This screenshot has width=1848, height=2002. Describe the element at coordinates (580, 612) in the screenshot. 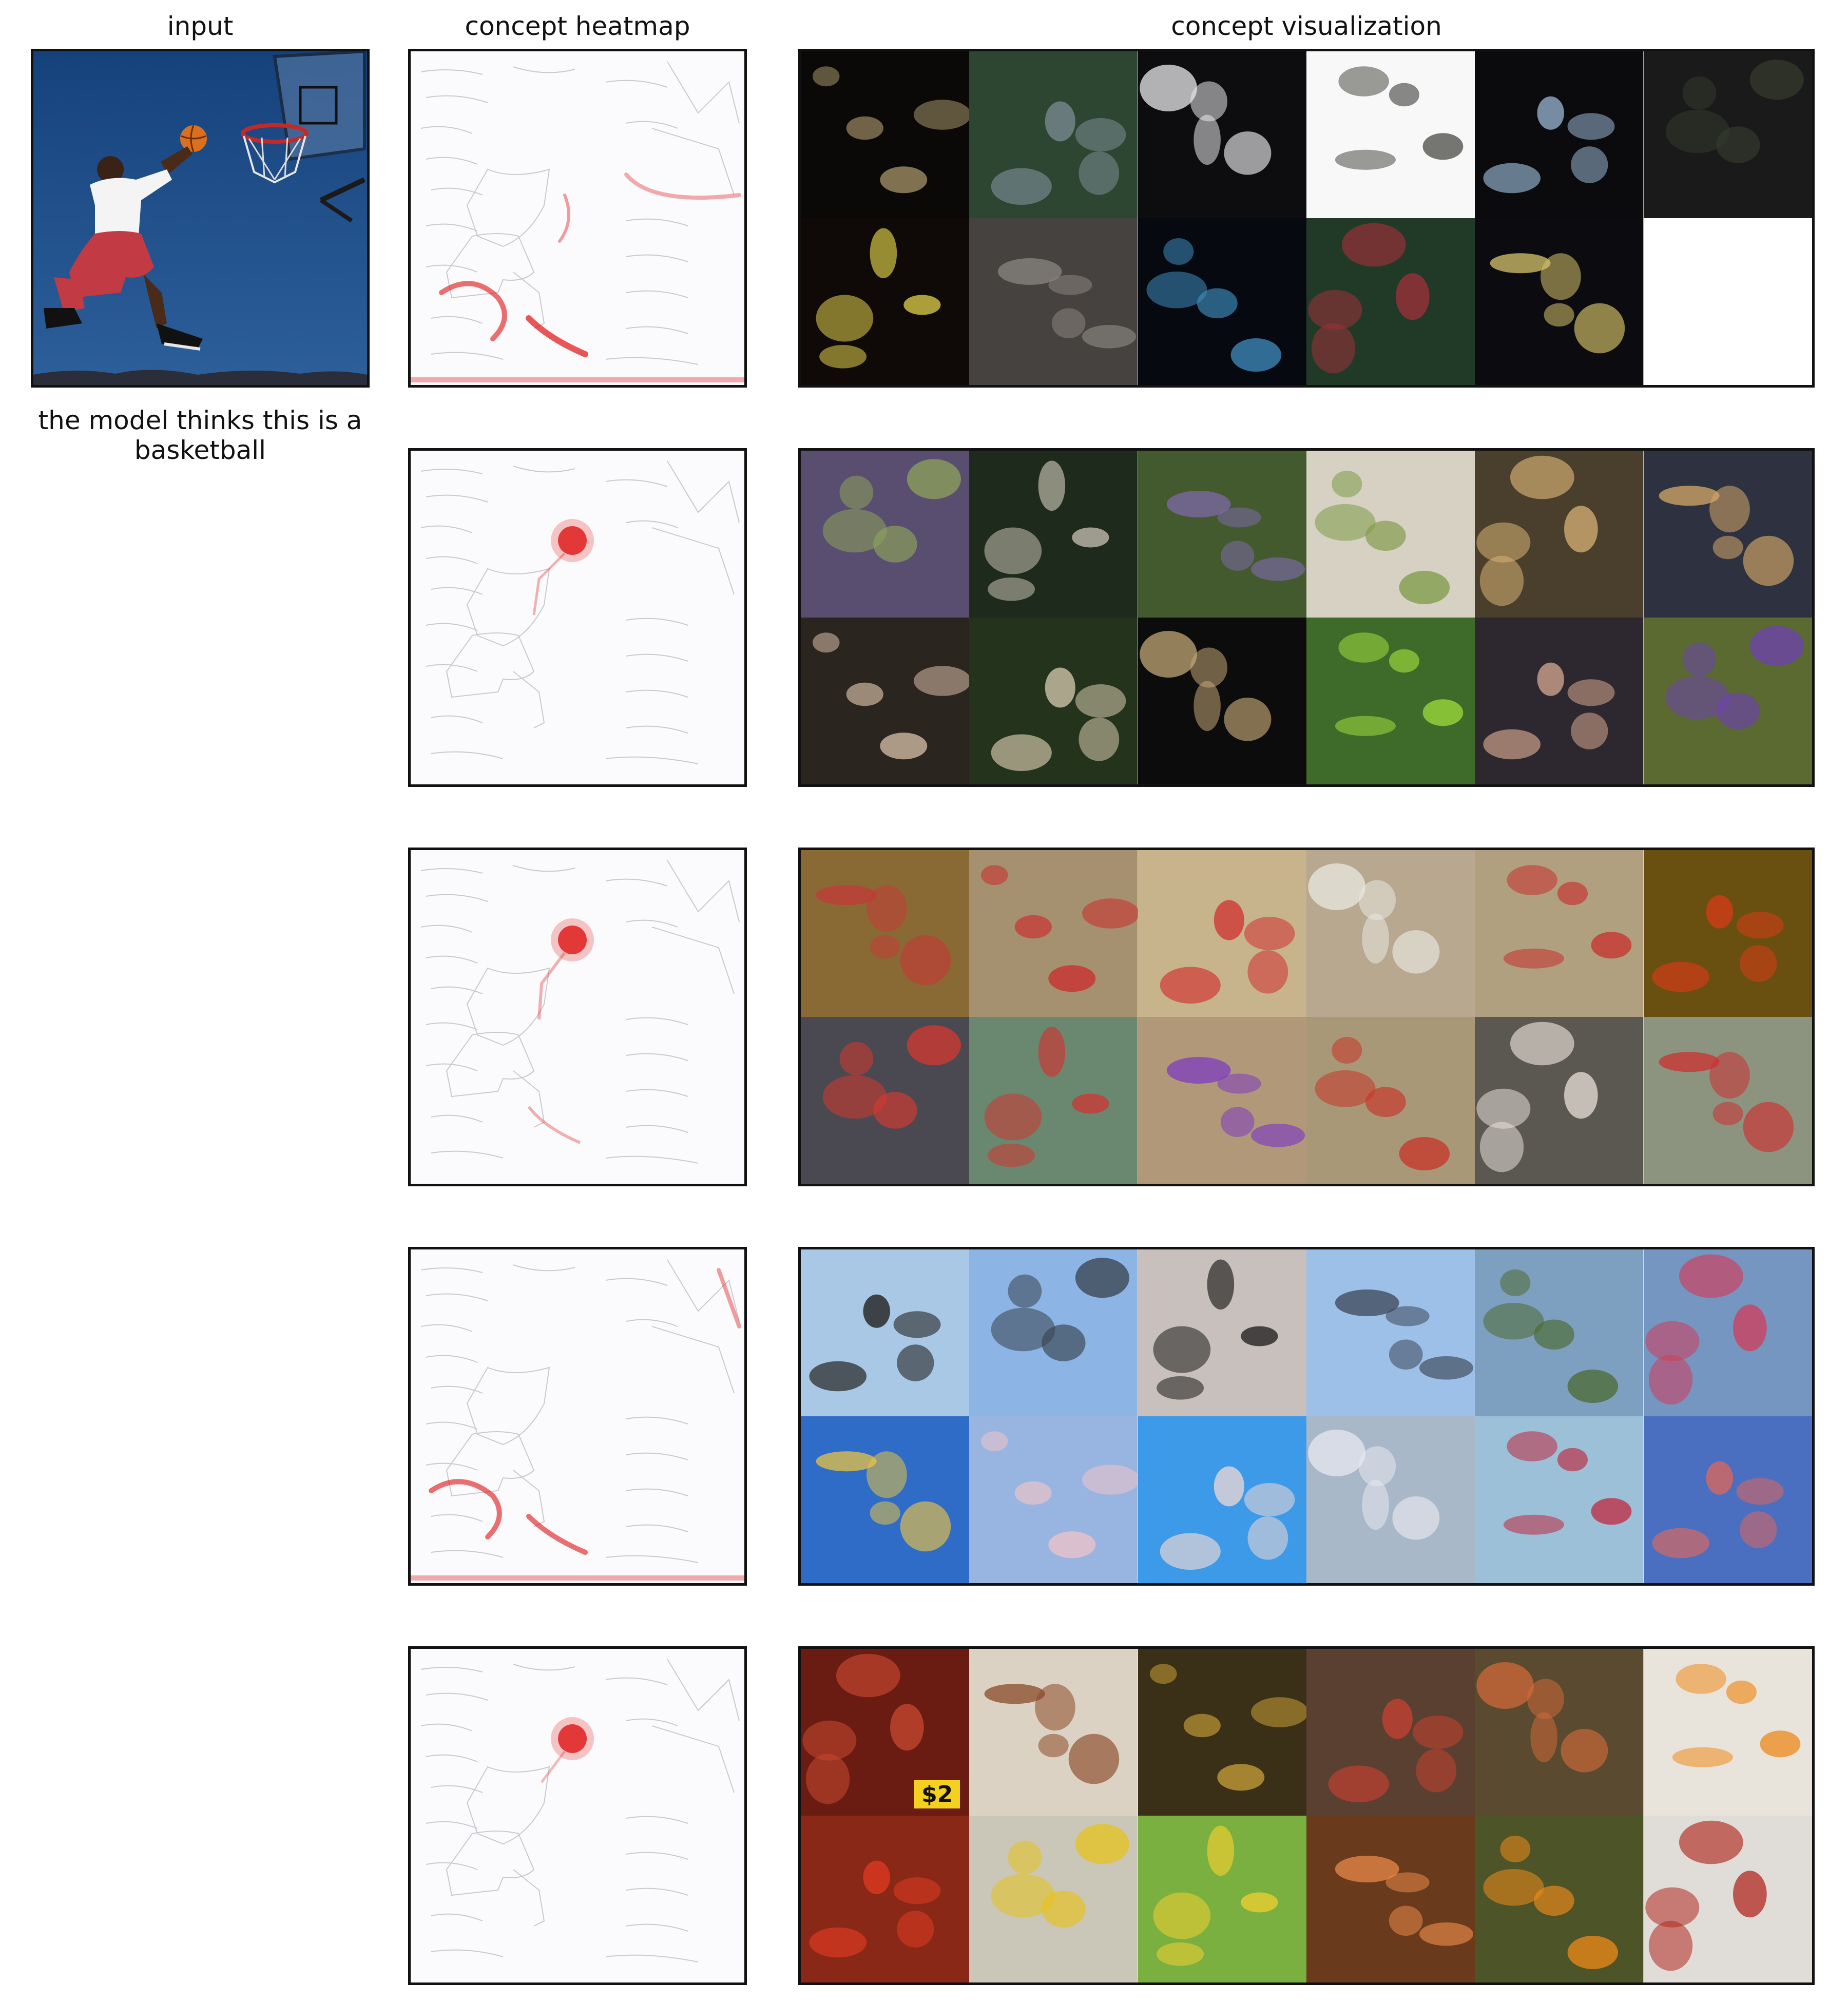

I see `heatmap-2-drawing` at that location.